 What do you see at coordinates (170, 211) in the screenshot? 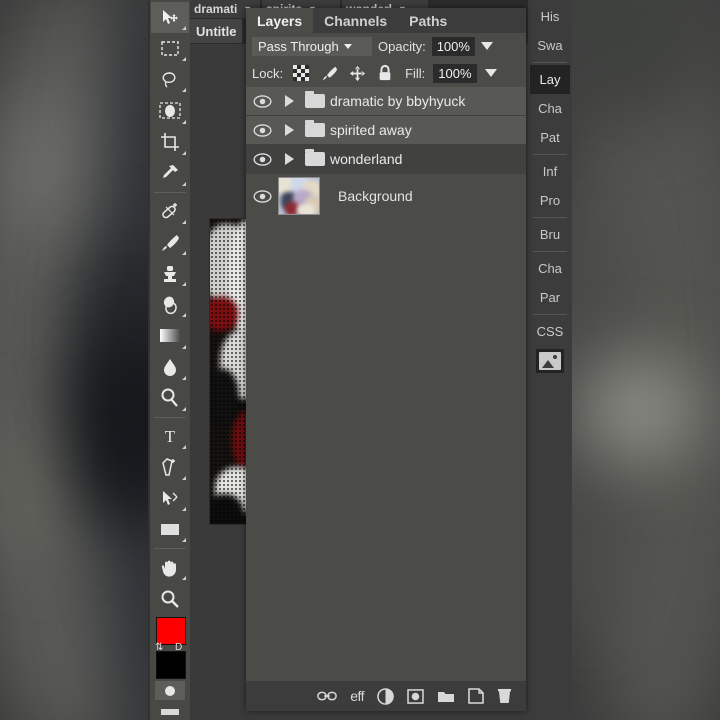
I see `spot-healing-brush-tool` at bounding box center [170, 211].